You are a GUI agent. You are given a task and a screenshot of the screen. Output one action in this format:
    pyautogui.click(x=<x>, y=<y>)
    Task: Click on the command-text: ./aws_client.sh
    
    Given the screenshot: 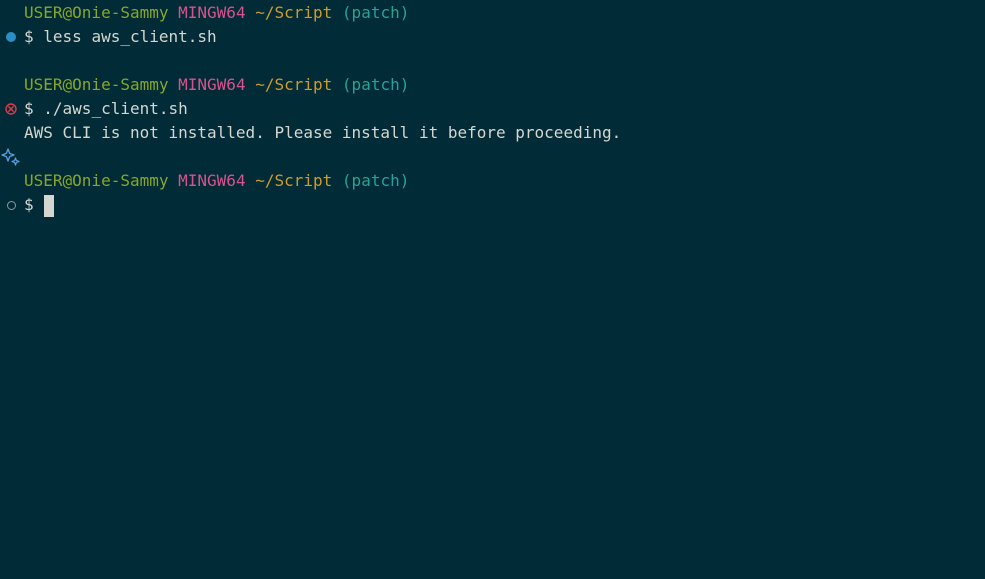 What is the action you would take?
    pyautogui.click(x=110, y=108)
    